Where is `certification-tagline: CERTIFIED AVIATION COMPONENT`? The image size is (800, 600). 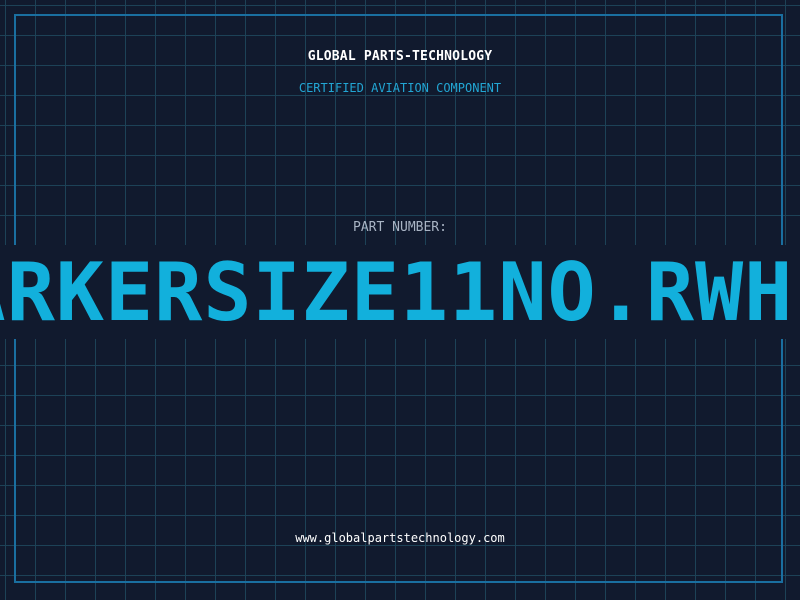
certification-tagline: CERTIFIED AVIATION COMPONENT is located at coordinates (400, 88).